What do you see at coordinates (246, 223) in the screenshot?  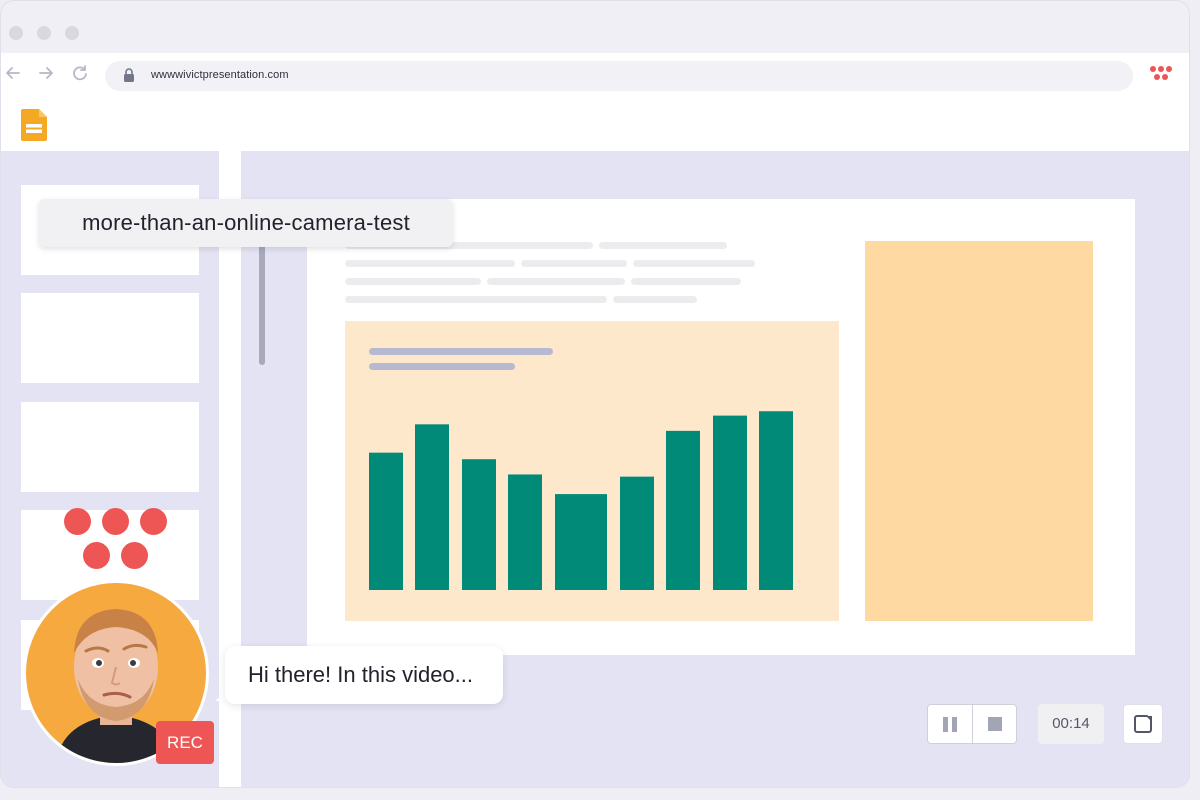 I see `slide-title-tooltip: more-than-an-online-camera-test` at bounding box center [246, 223].